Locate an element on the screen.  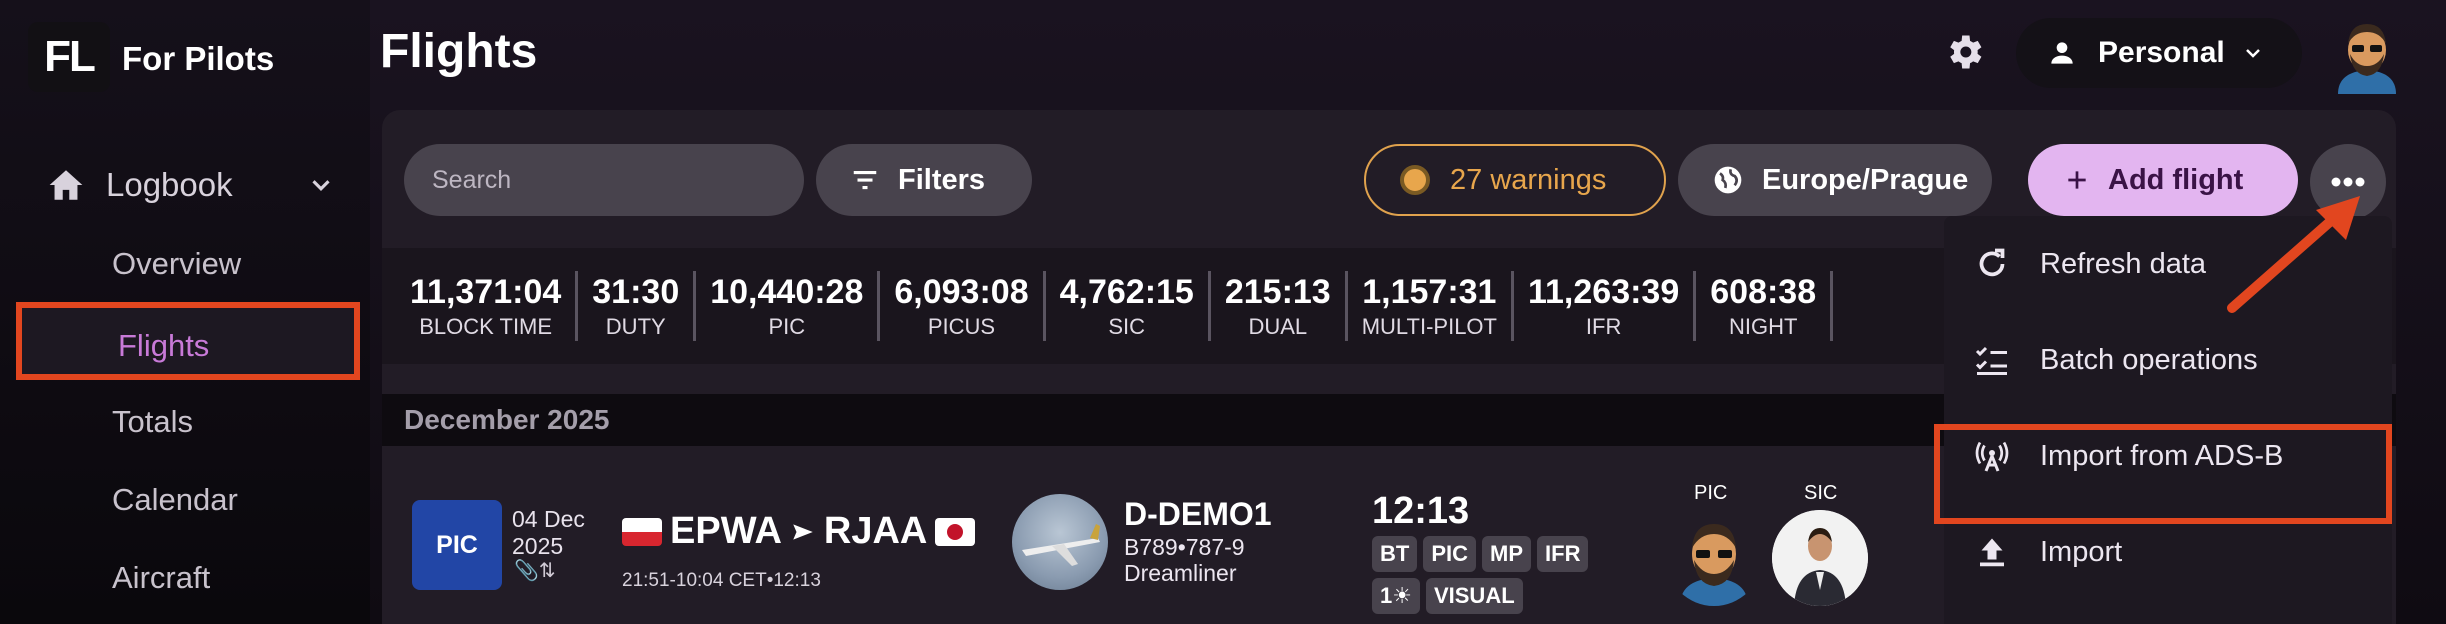
stat-value: 4,762:15 is located at coordinates (1126, 291).